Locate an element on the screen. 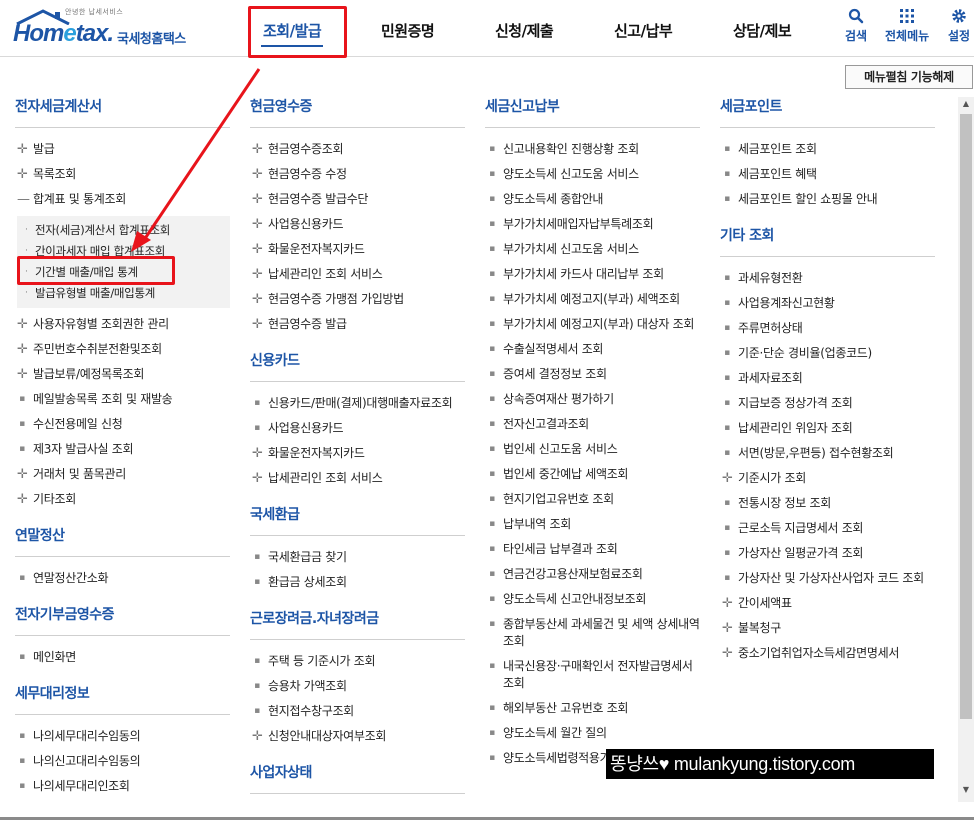  gnb-apply-submit: 신청/제출 is located at coordinates (524, 30).